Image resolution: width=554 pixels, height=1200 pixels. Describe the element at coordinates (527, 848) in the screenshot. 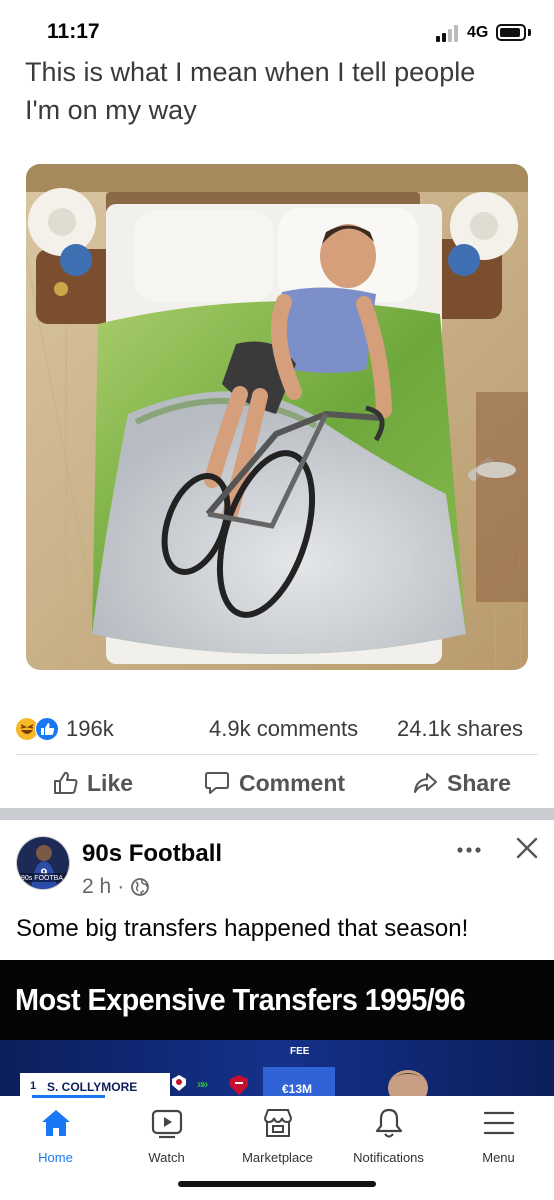

I see `close-icon` at that location.